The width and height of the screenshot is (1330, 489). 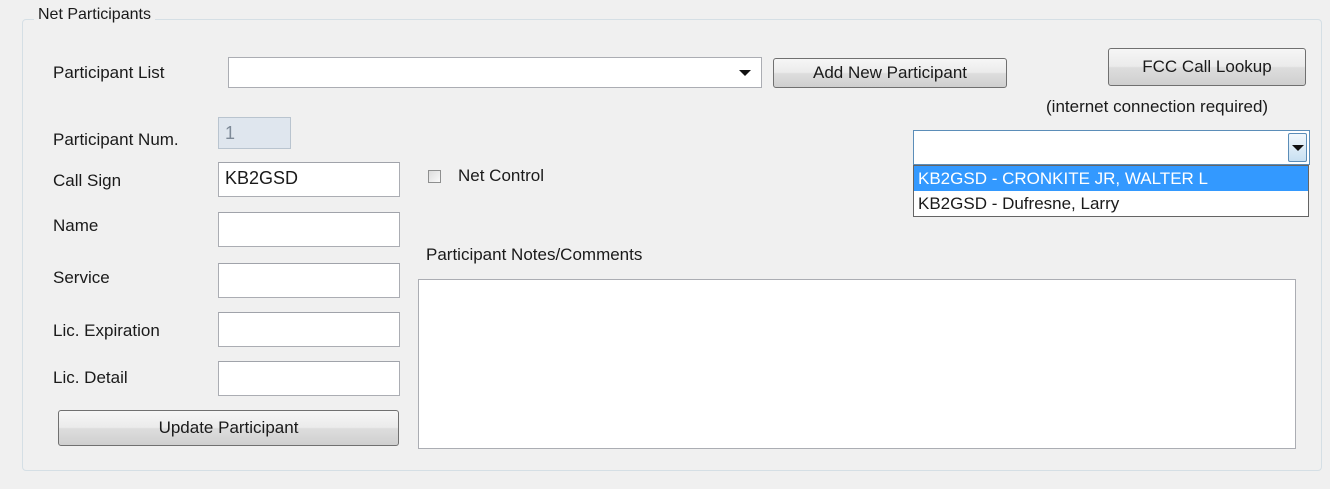 What do you see at coordinates (309, 280) in the screenshot?
I see `service-field` at bounding box center [309, 280].